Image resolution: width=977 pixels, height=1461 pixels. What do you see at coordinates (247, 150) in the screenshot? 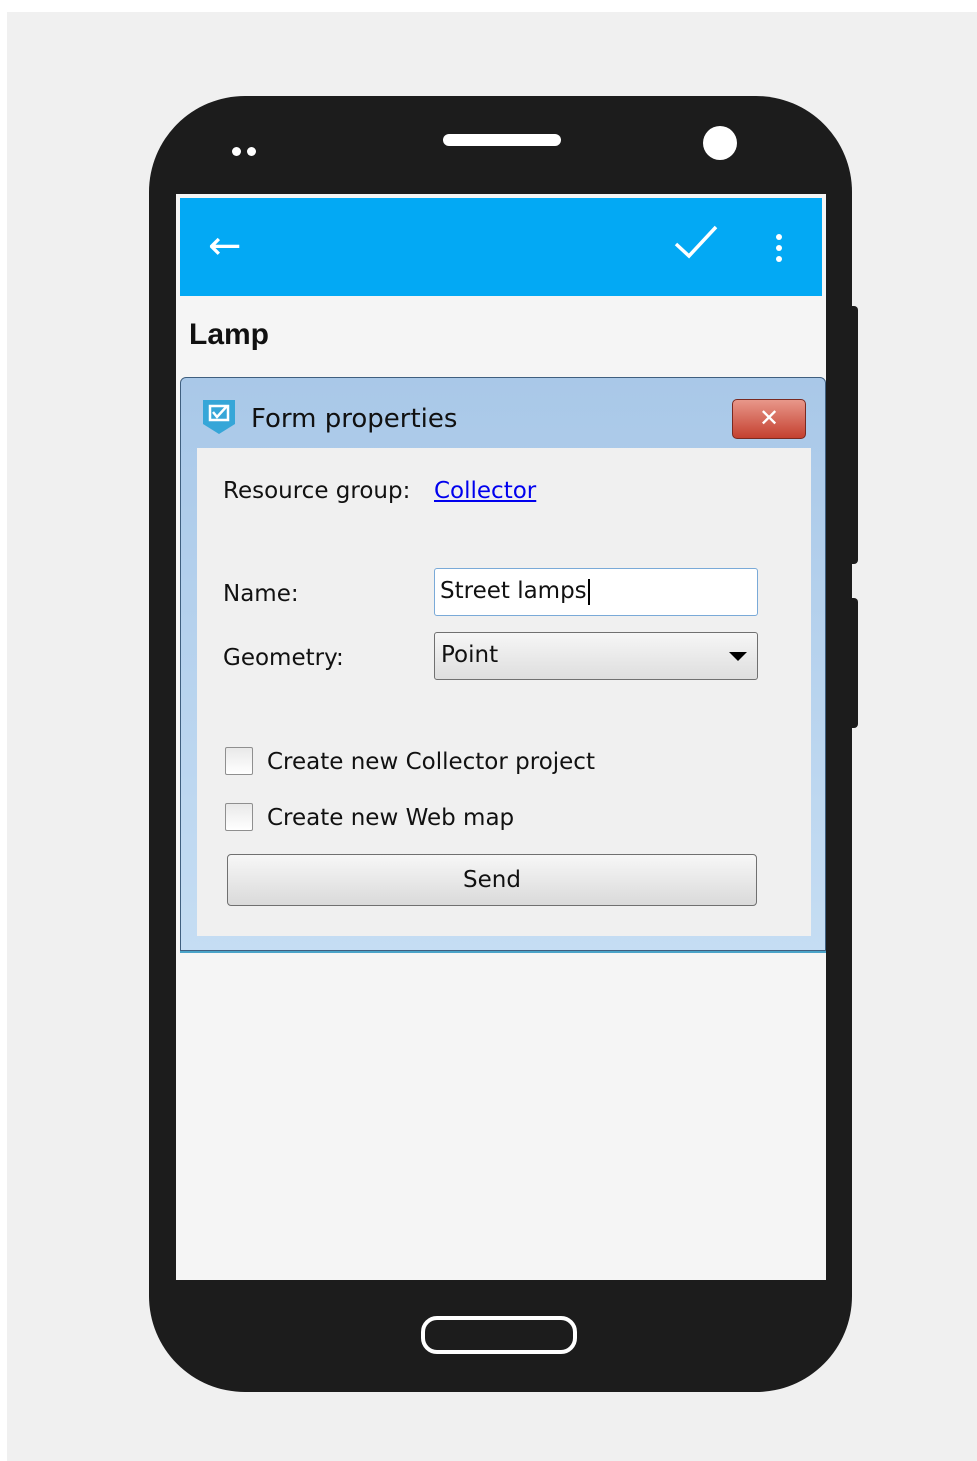
I see `sensor-dots` at bounding box center [247, 150].